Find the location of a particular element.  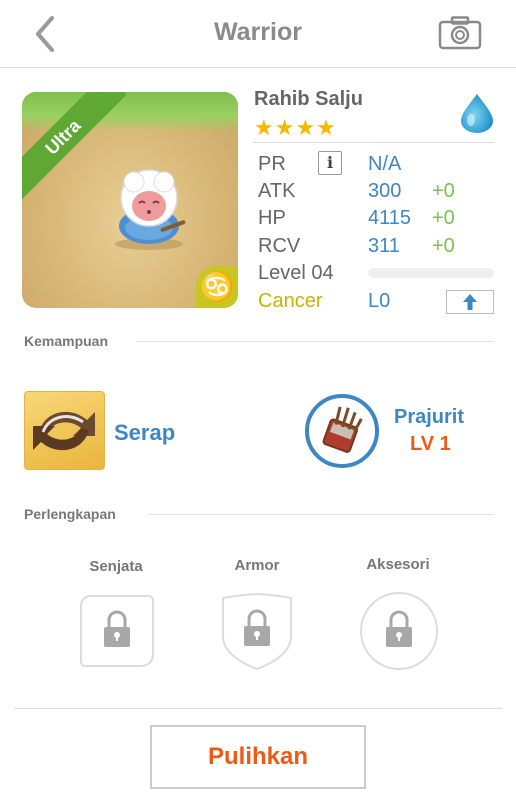

class-level: LV 1 is located at coordinates (430, 444).